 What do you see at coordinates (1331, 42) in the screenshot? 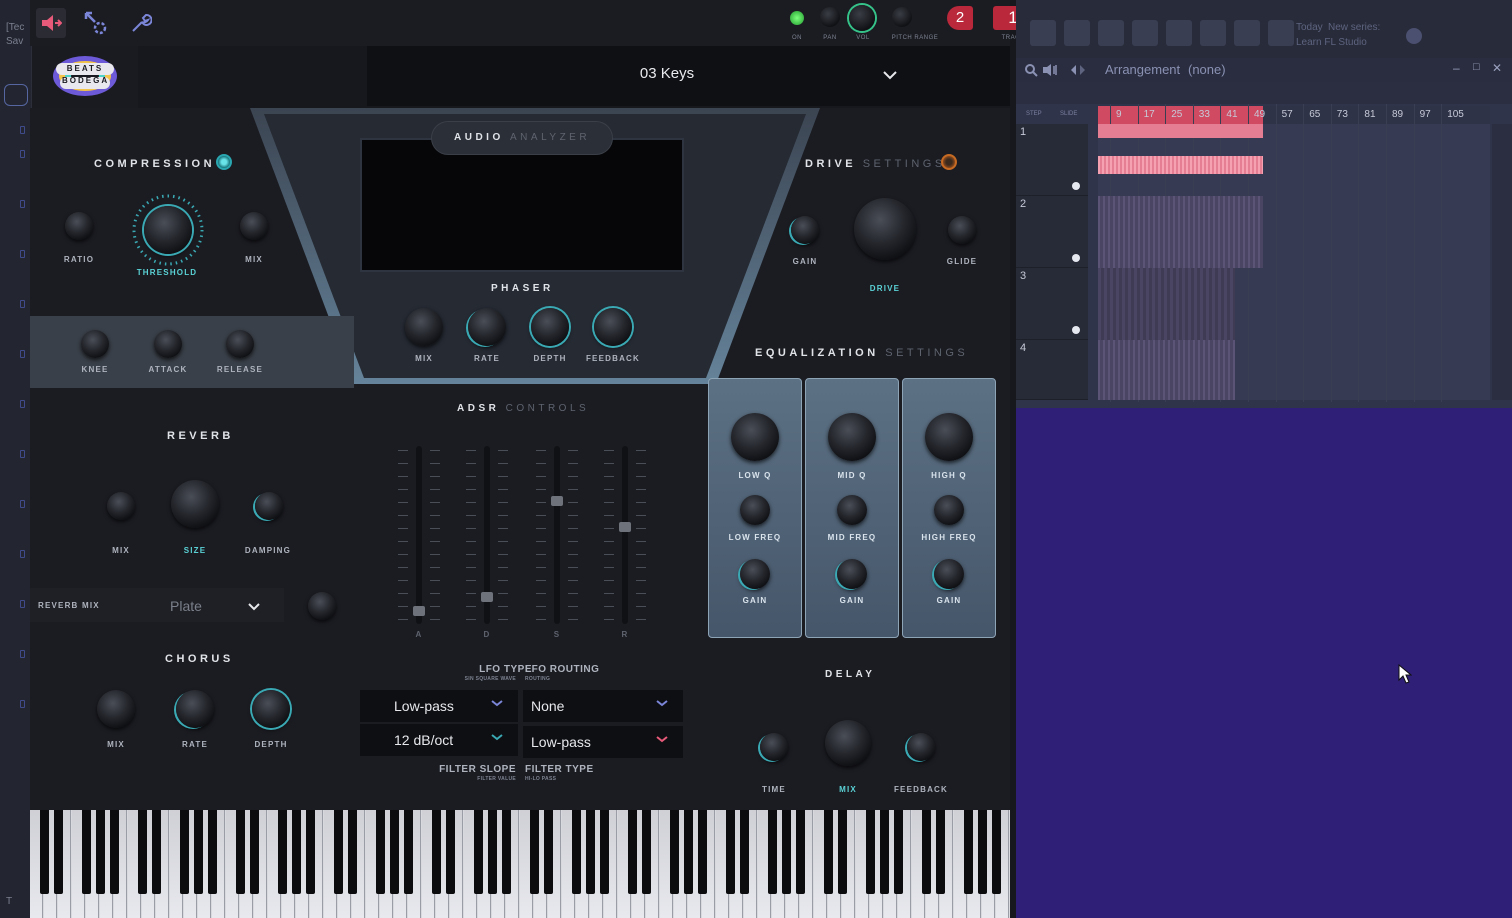
I see `news-learn: Learn FL Studio` at bounding box center [1331, 42].